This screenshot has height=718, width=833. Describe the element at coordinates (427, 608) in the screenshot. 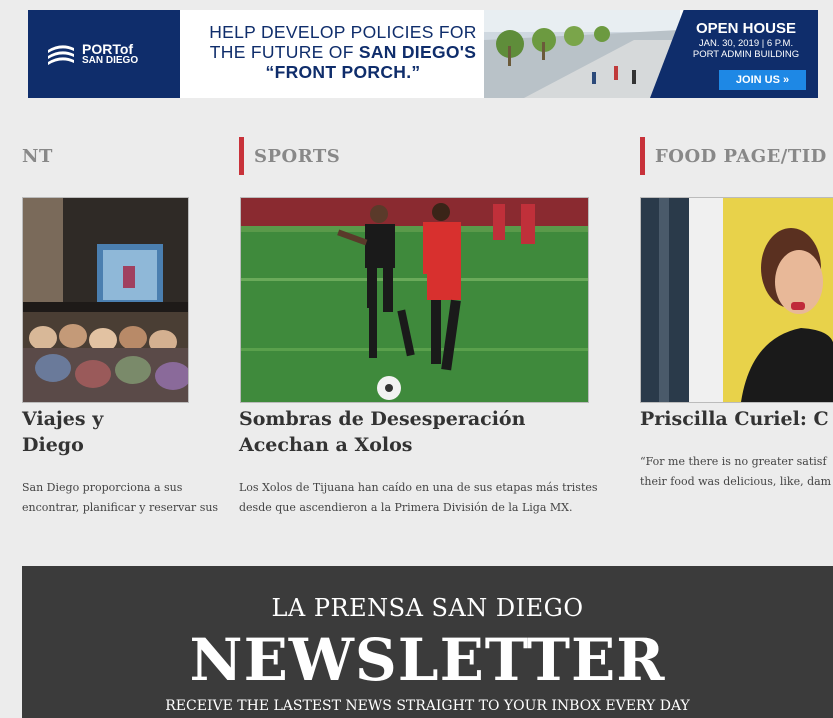

I see `newsletter-kicker: LA PRENSA SAN DIEGO` at that location.